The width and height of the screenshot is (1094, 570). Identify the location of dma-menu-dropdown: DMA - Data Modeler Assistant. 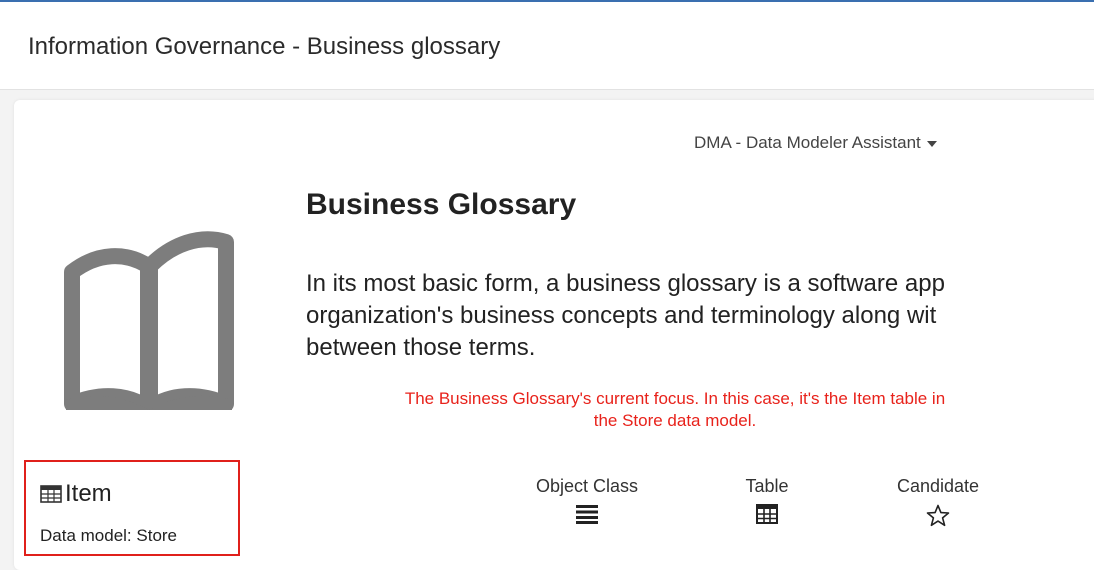
(815, 143).